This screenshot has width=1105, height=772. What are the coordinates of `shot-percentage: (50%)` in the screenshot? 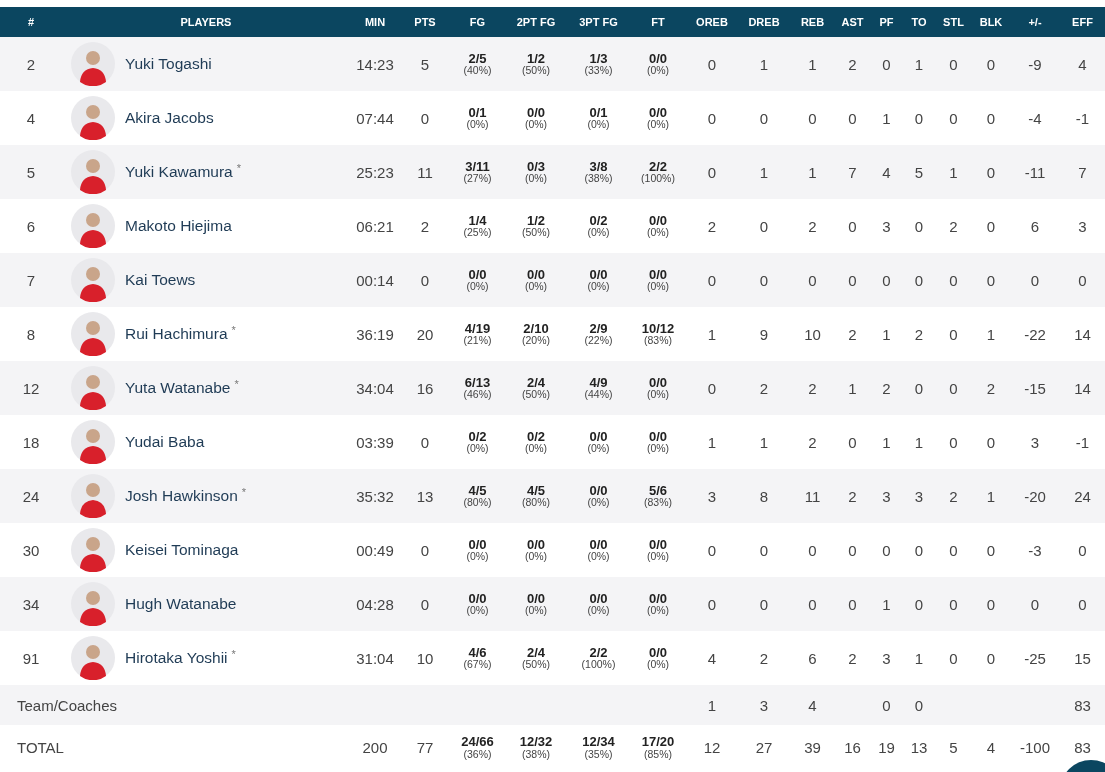 It's located at (536, 665).